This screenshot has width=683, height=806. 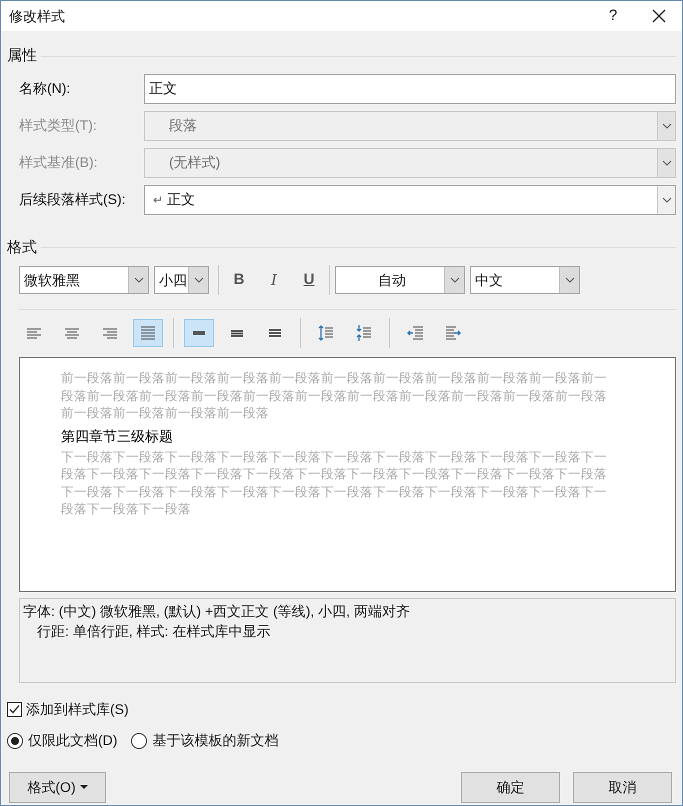 I want to click on add-to-gallery-checkbox: 添加到样式库(S), so click(x=68, y=709).